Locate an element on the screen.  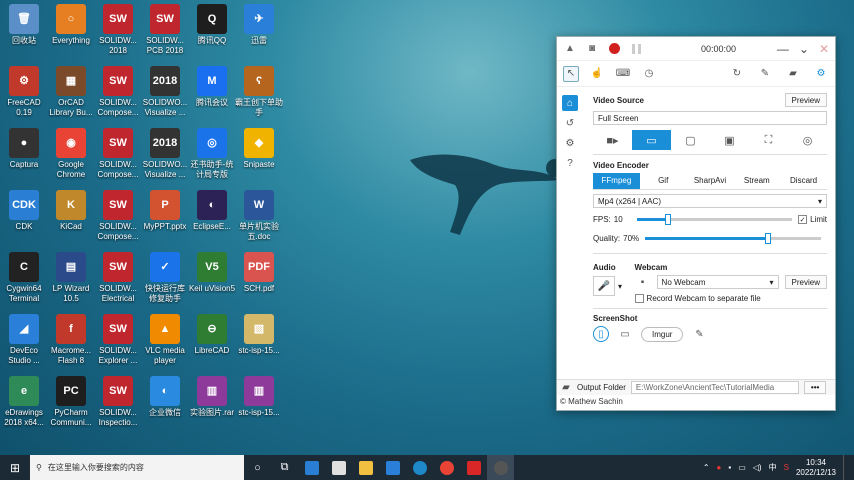
cortana-icon: ○ is located at coordinates (257, 467).